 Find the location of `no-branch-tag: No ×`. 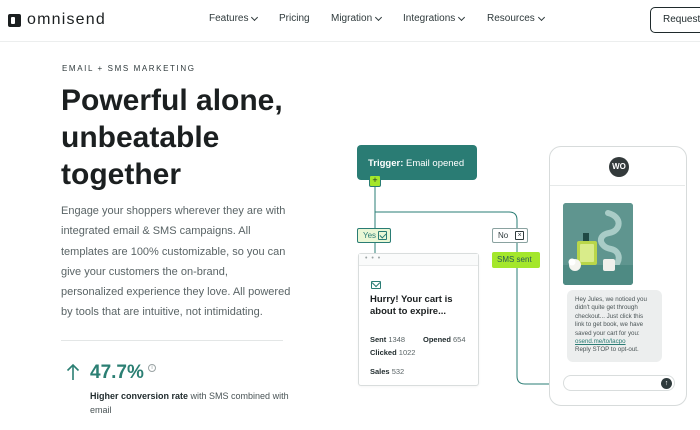

no-branch-tag: No × is located at coordinates (510, 235).